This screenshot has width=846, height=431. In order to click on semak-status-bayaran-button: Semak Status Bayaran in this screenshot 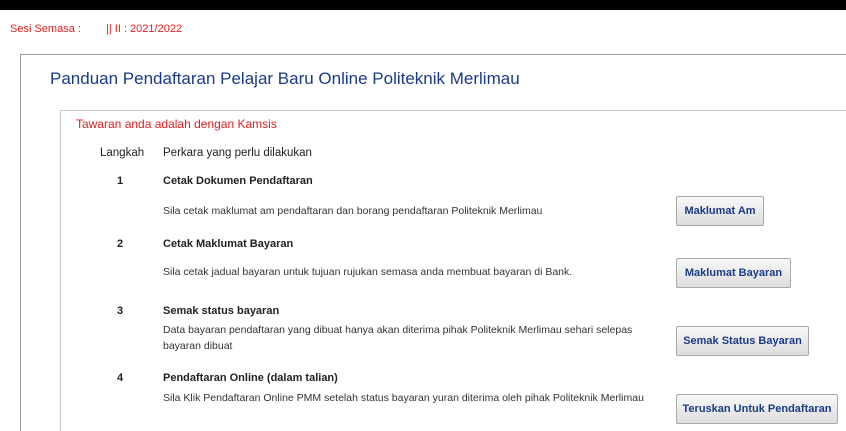, I will do `click(742, 341)`.